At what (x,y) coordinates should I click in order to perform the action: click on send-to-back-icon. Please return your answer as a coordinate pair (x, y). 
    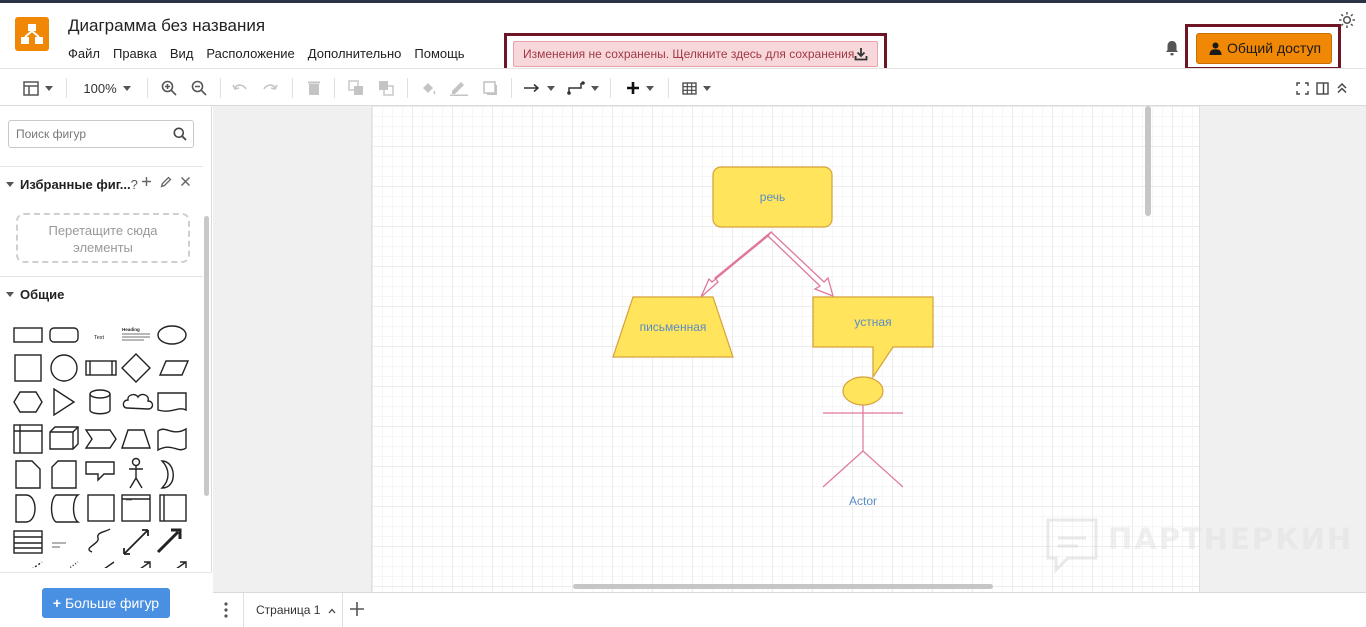
    Looking at the image, I should click on (386, 88).